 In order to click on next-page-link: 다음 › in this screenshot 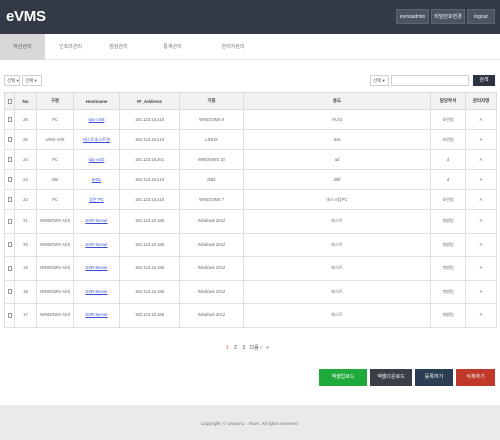, I will do `click(256, 348)`.